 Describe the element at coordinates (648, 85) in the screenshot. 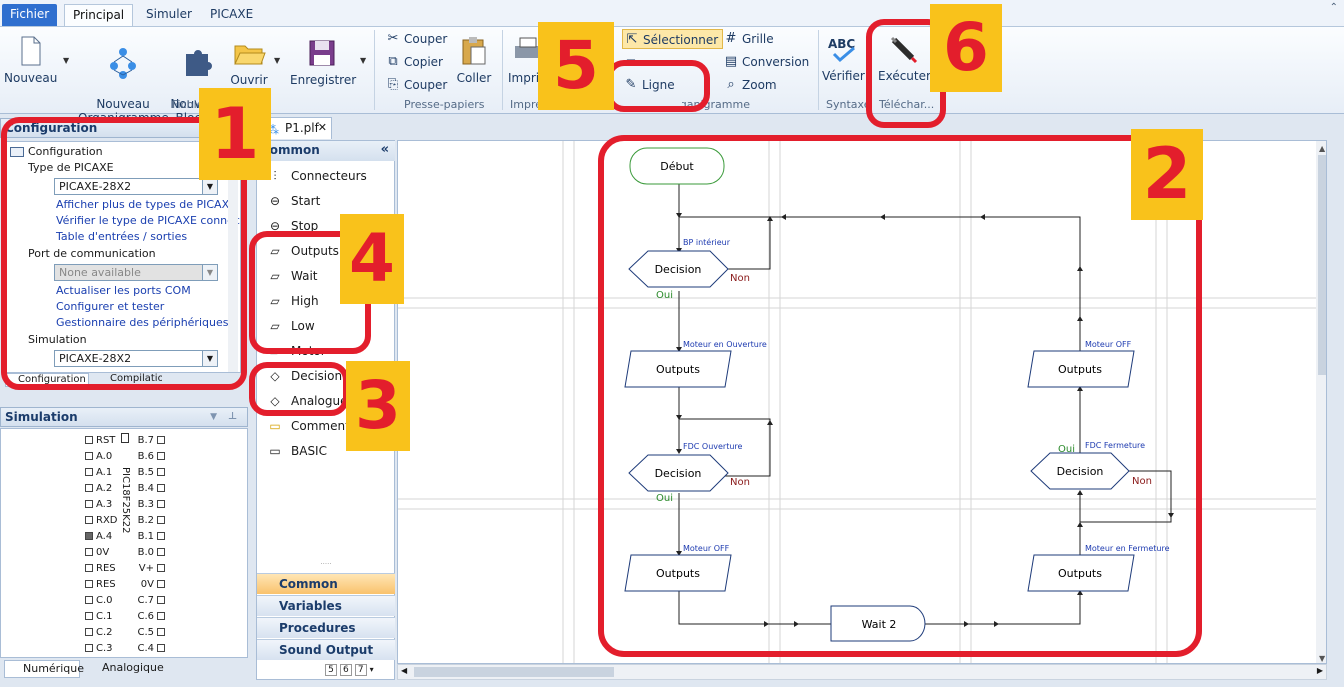

I see `ligne-button: ✎ Ligne` at that location.